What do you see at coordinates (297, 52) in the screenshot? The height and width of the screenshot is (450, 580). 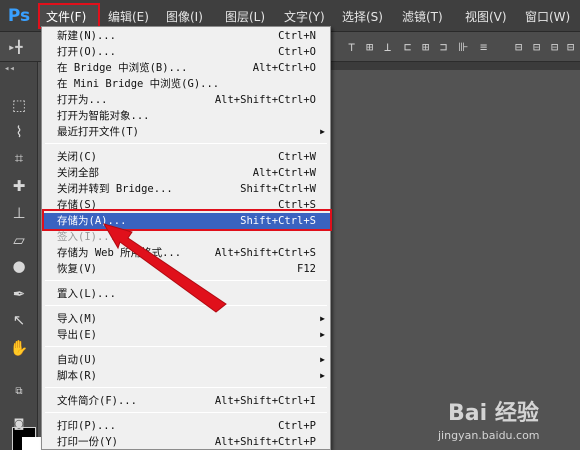 I see `menu-item-shortcut: Ctrl+O` at bounding box center [297, 52].